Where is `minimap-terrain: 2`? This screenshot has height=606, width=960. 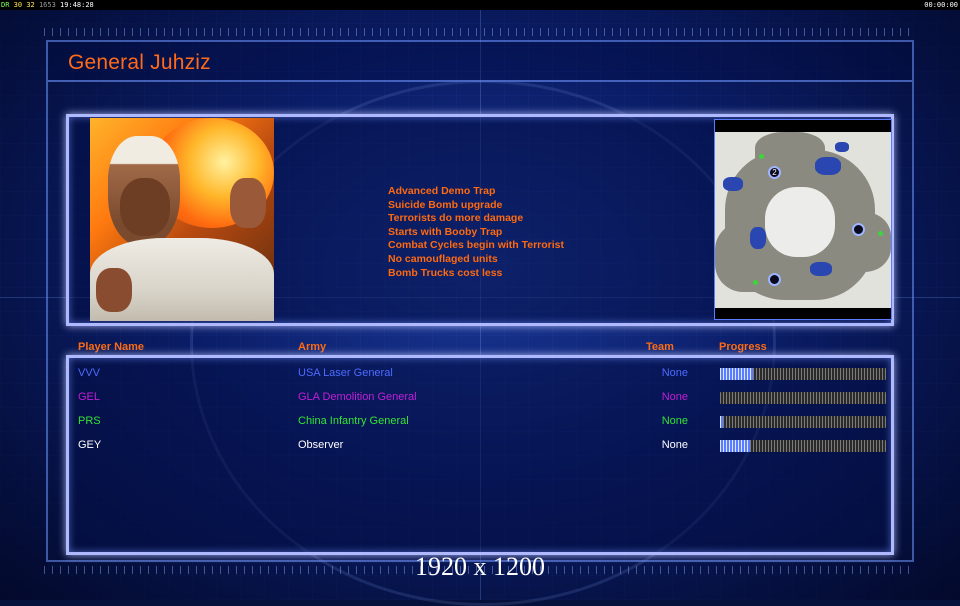
minimap-terrain: 2 is located at coordinates (803, 220).